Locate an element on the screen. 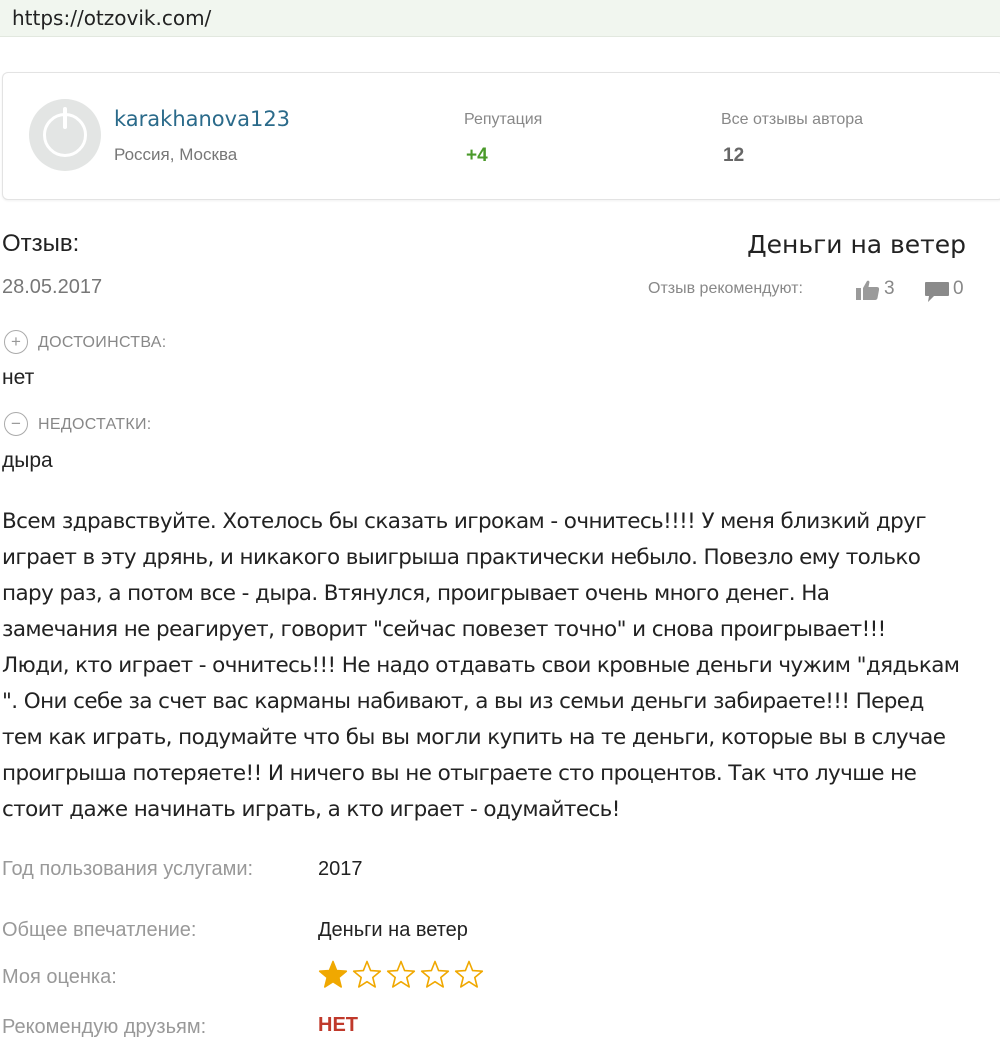  address-bar: https://otzovik.com/ is located at coordinates (500, 18).